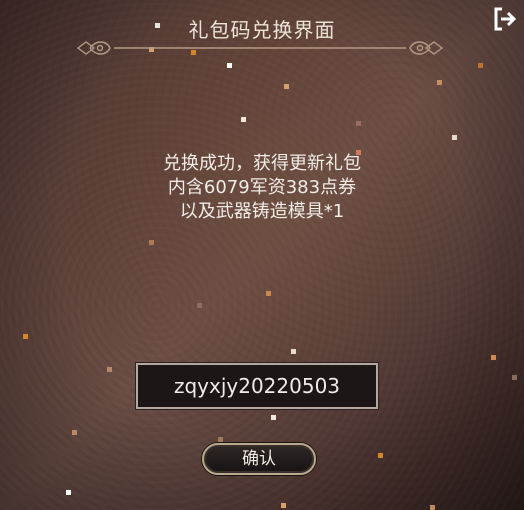  I want to click on message-line: 以及武器铸造模具*1, so click(262, 211).